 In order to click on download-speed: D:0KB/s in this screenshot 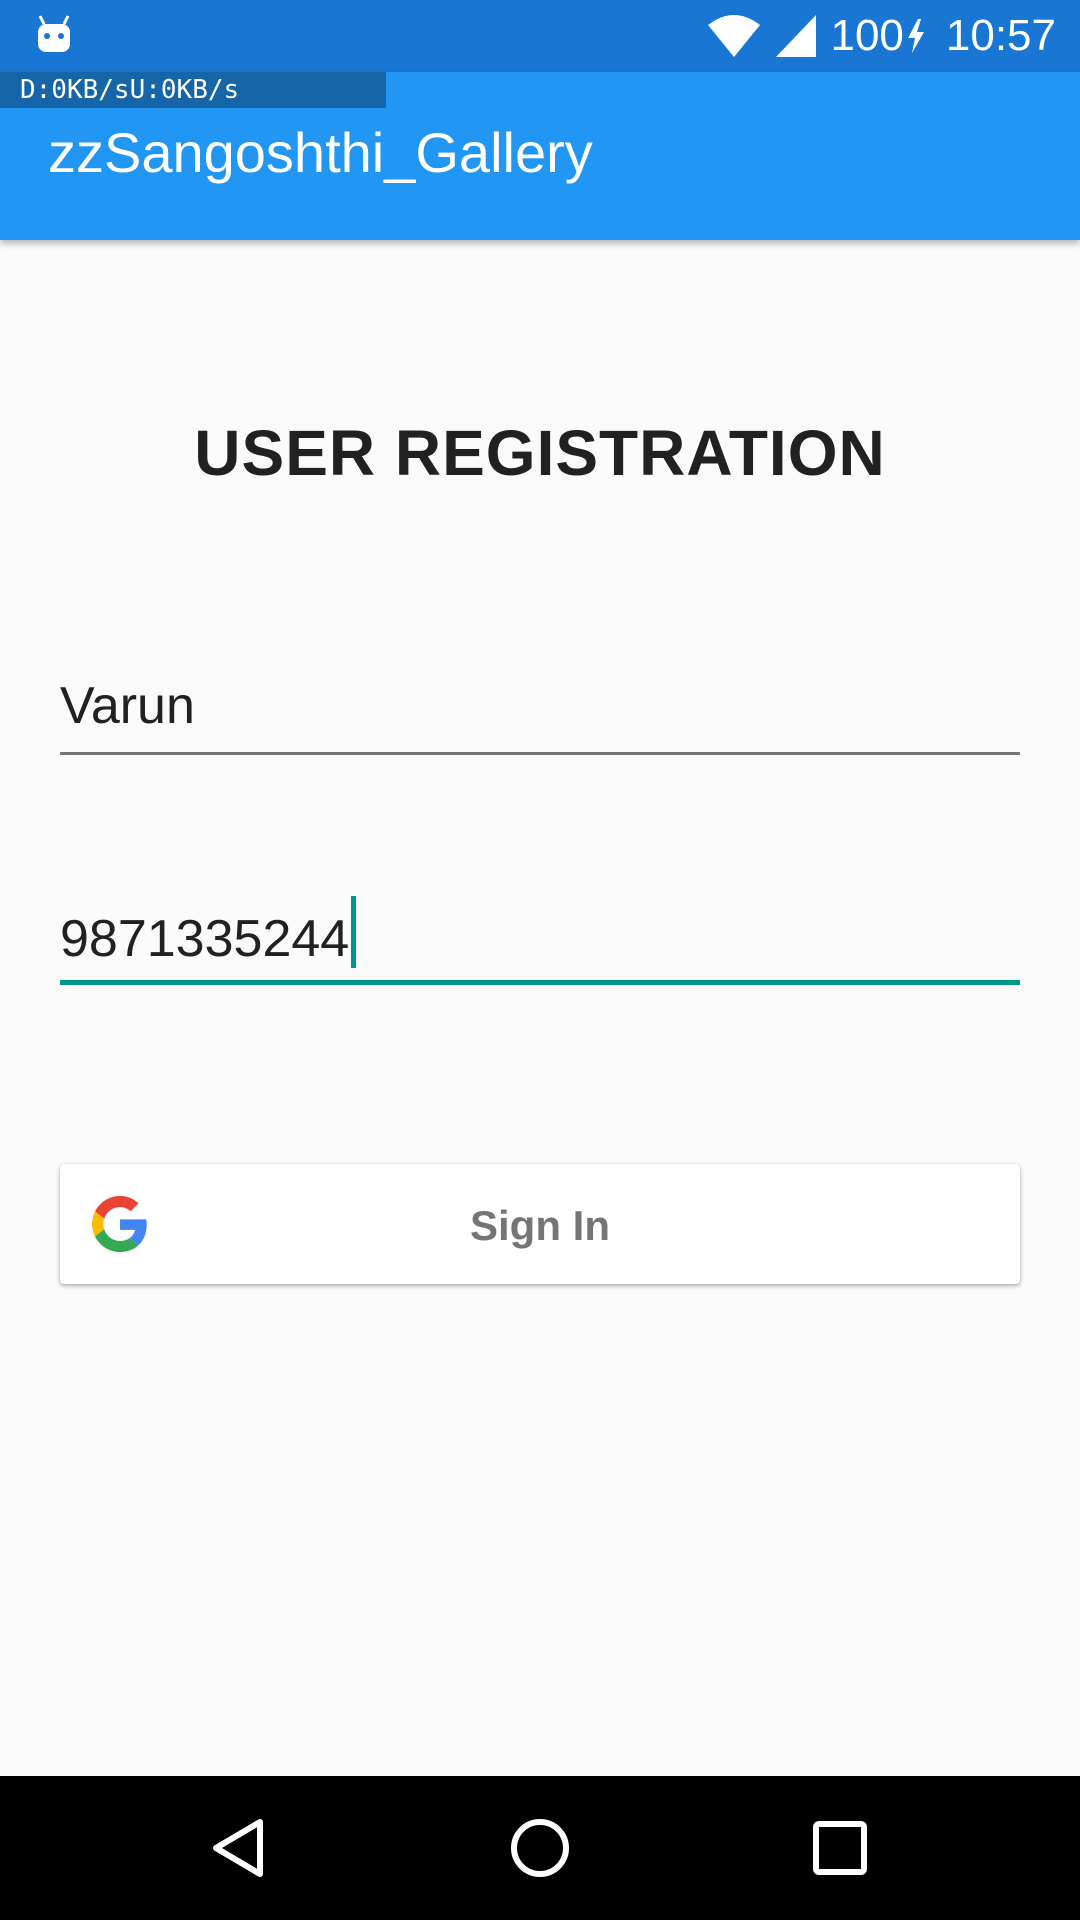, I will do `click(75, 90)`.